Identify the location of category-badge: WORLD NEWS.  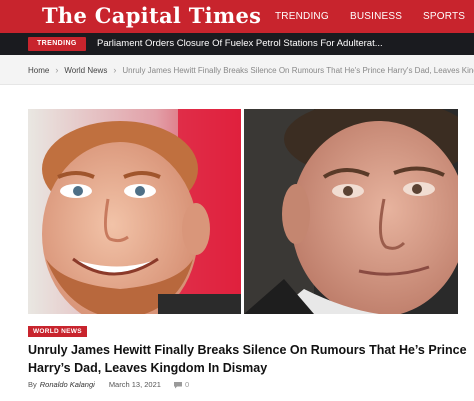
(57, 331).